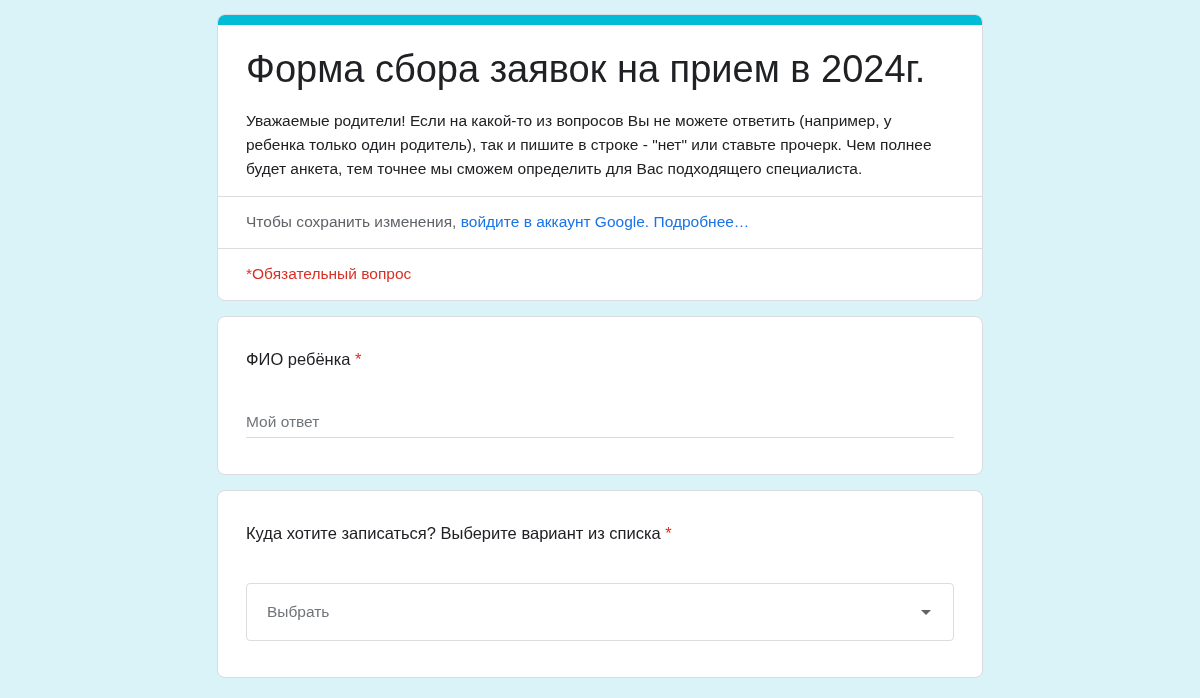 The height and width of the screenshot is (698, 1200). What do you see at coordinates (926, 612) in the screenshot?
I see `caret-icon` at bounding box center [926, 612].